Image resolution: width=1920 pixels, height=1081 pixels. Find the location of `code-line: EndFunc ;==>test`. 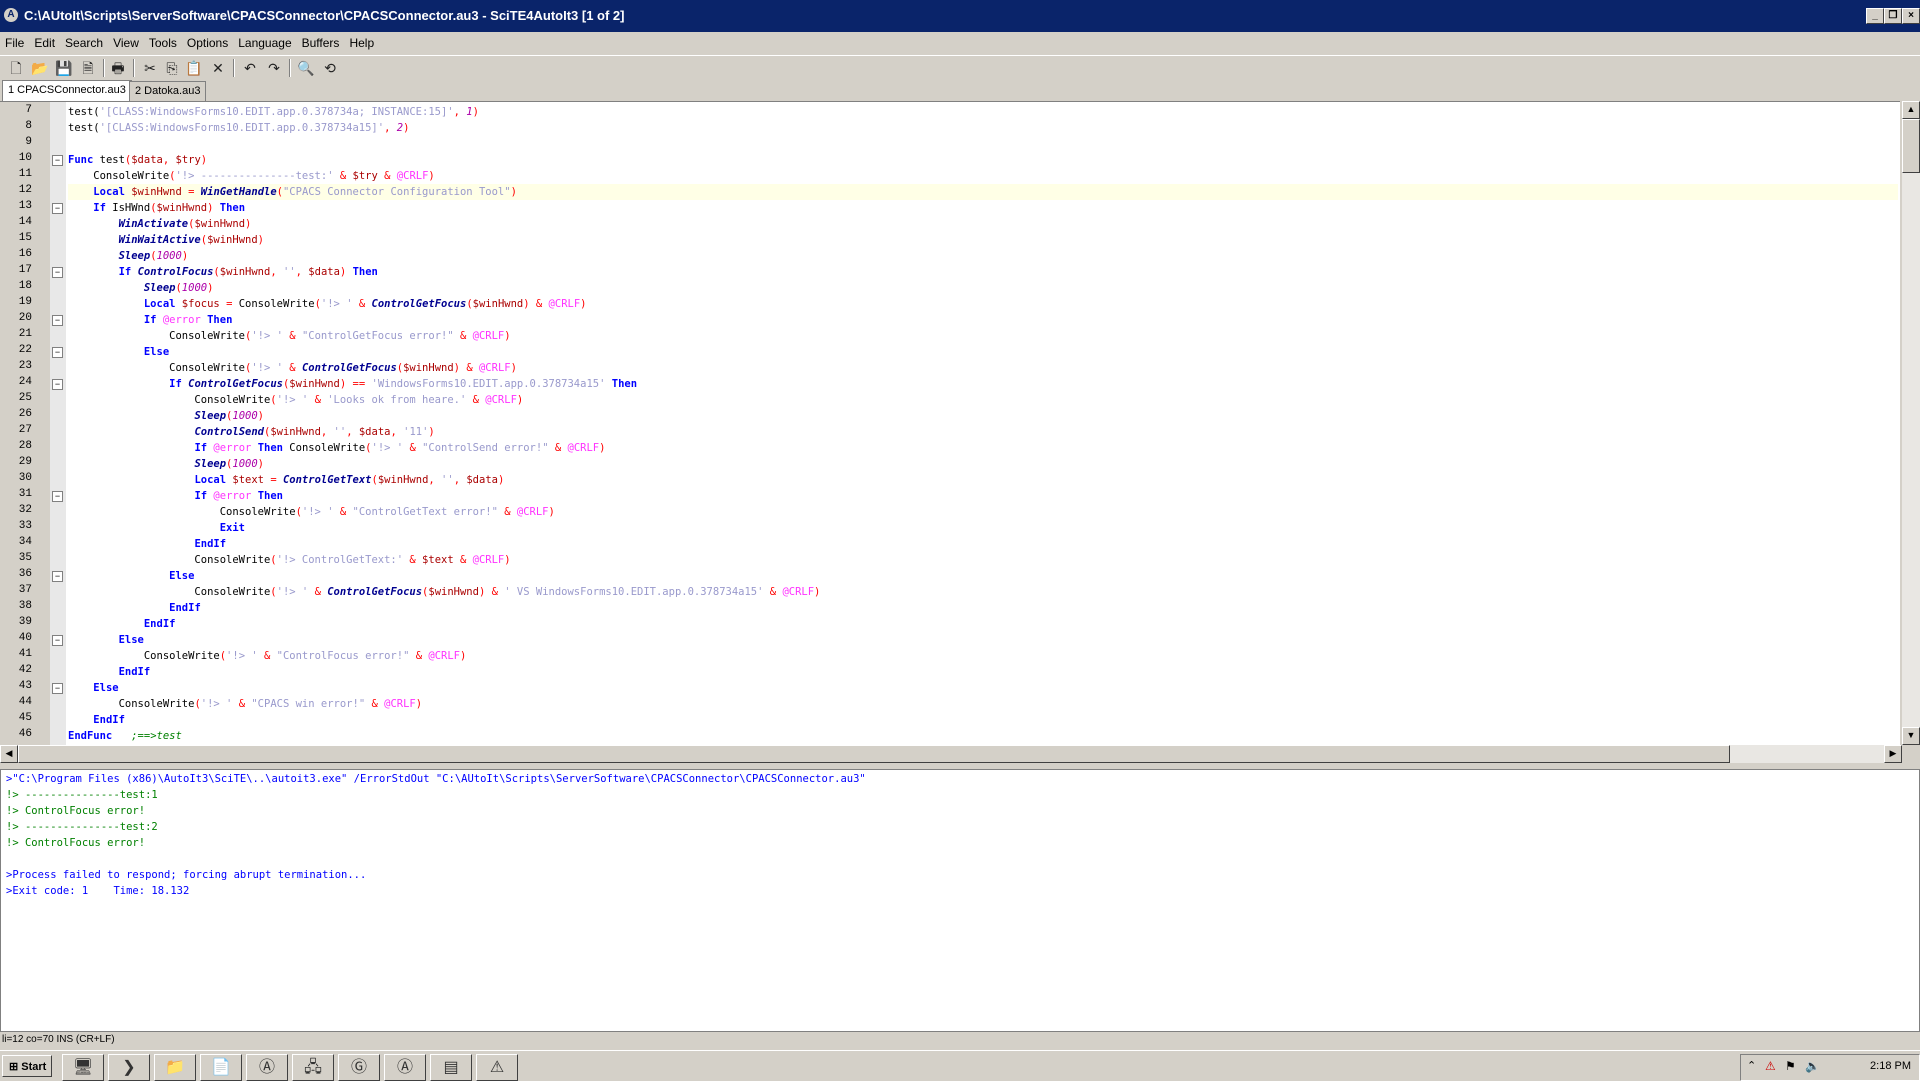

code-line: EndFunc ;==>test is located at coordinates (983, 736).